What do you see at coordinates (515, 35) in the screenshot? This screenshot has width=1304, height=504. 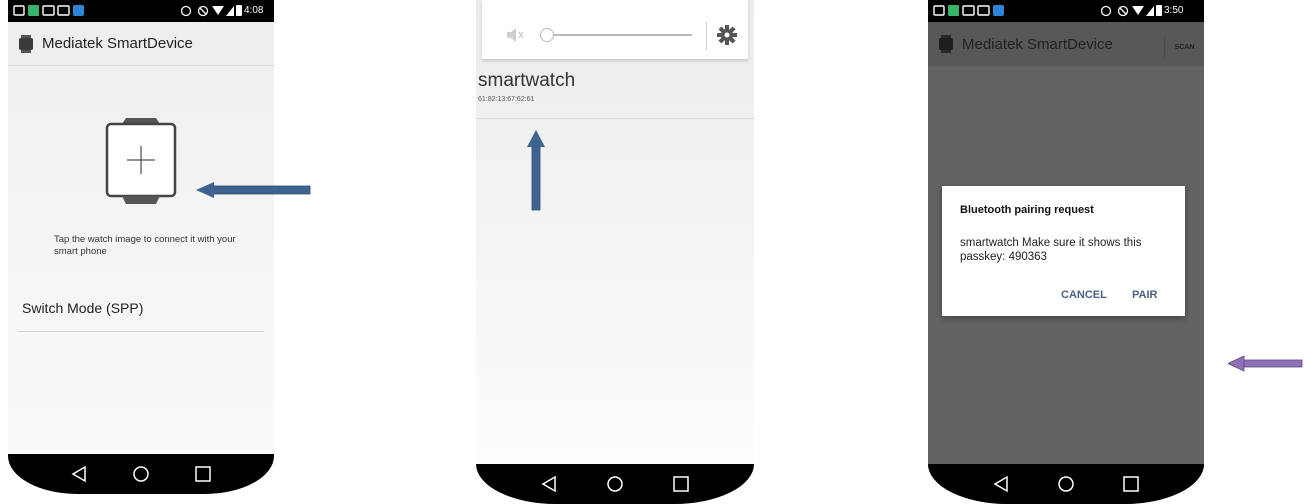 I see `volume-mute-icon` at bounding box center [515, 35].